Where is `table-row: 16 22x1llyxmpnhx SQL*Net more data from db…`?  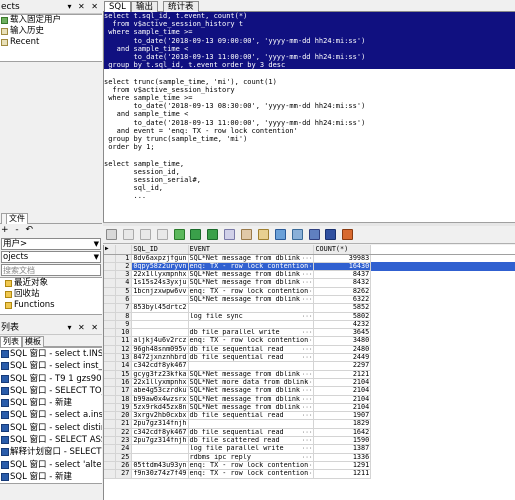 table-row: 16 22x1llyxmpnhx SQL*Net more data from db… is located at coordinates (309, 383).